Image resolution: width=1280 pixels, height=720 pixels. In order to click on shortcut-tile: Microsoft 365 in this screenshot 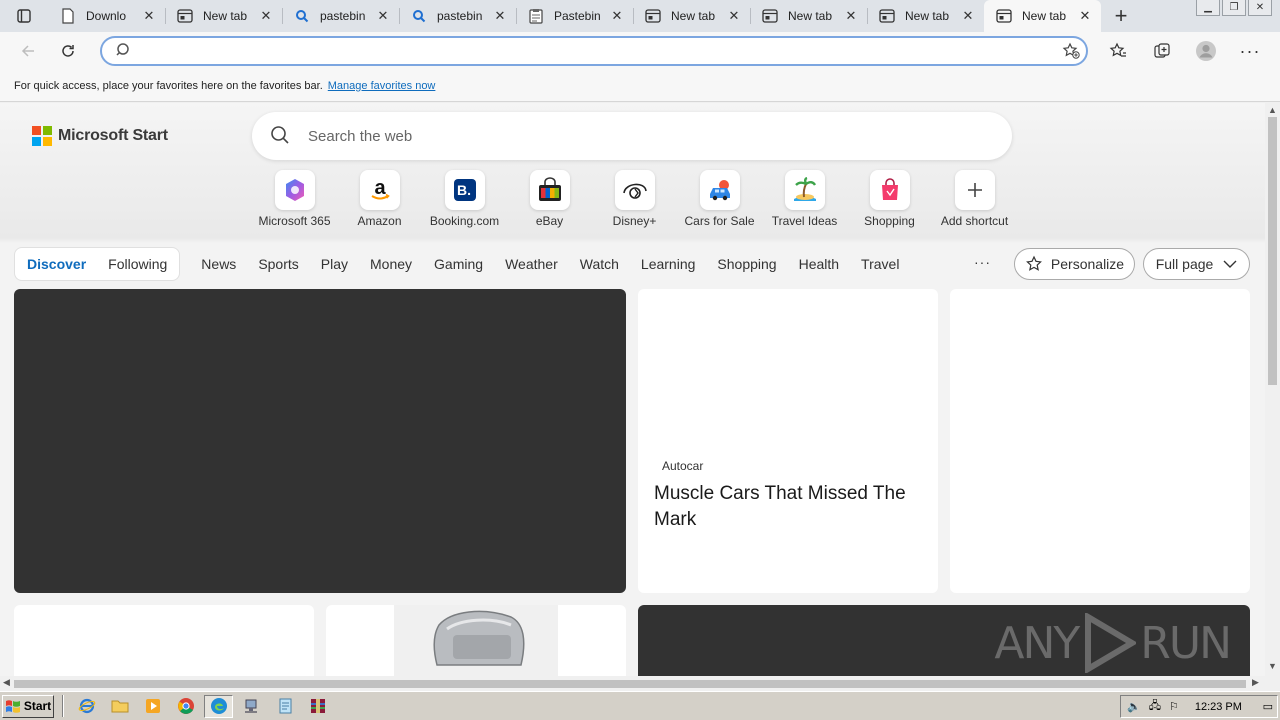, I will do `click(294, 199)`.